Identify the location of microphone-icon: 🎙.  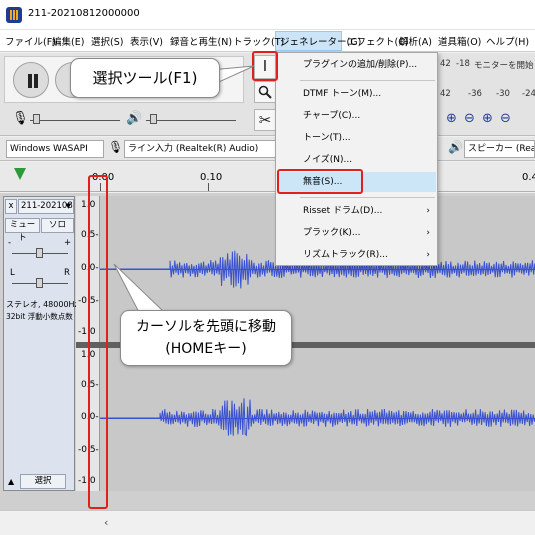
(20, 118).